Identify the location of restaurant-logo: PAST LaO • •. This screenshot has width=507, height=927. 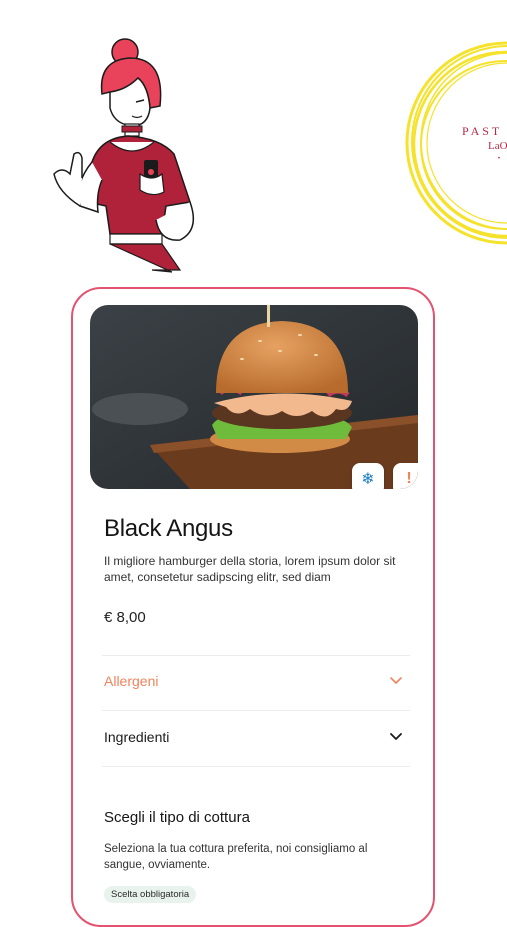
(449, 143).